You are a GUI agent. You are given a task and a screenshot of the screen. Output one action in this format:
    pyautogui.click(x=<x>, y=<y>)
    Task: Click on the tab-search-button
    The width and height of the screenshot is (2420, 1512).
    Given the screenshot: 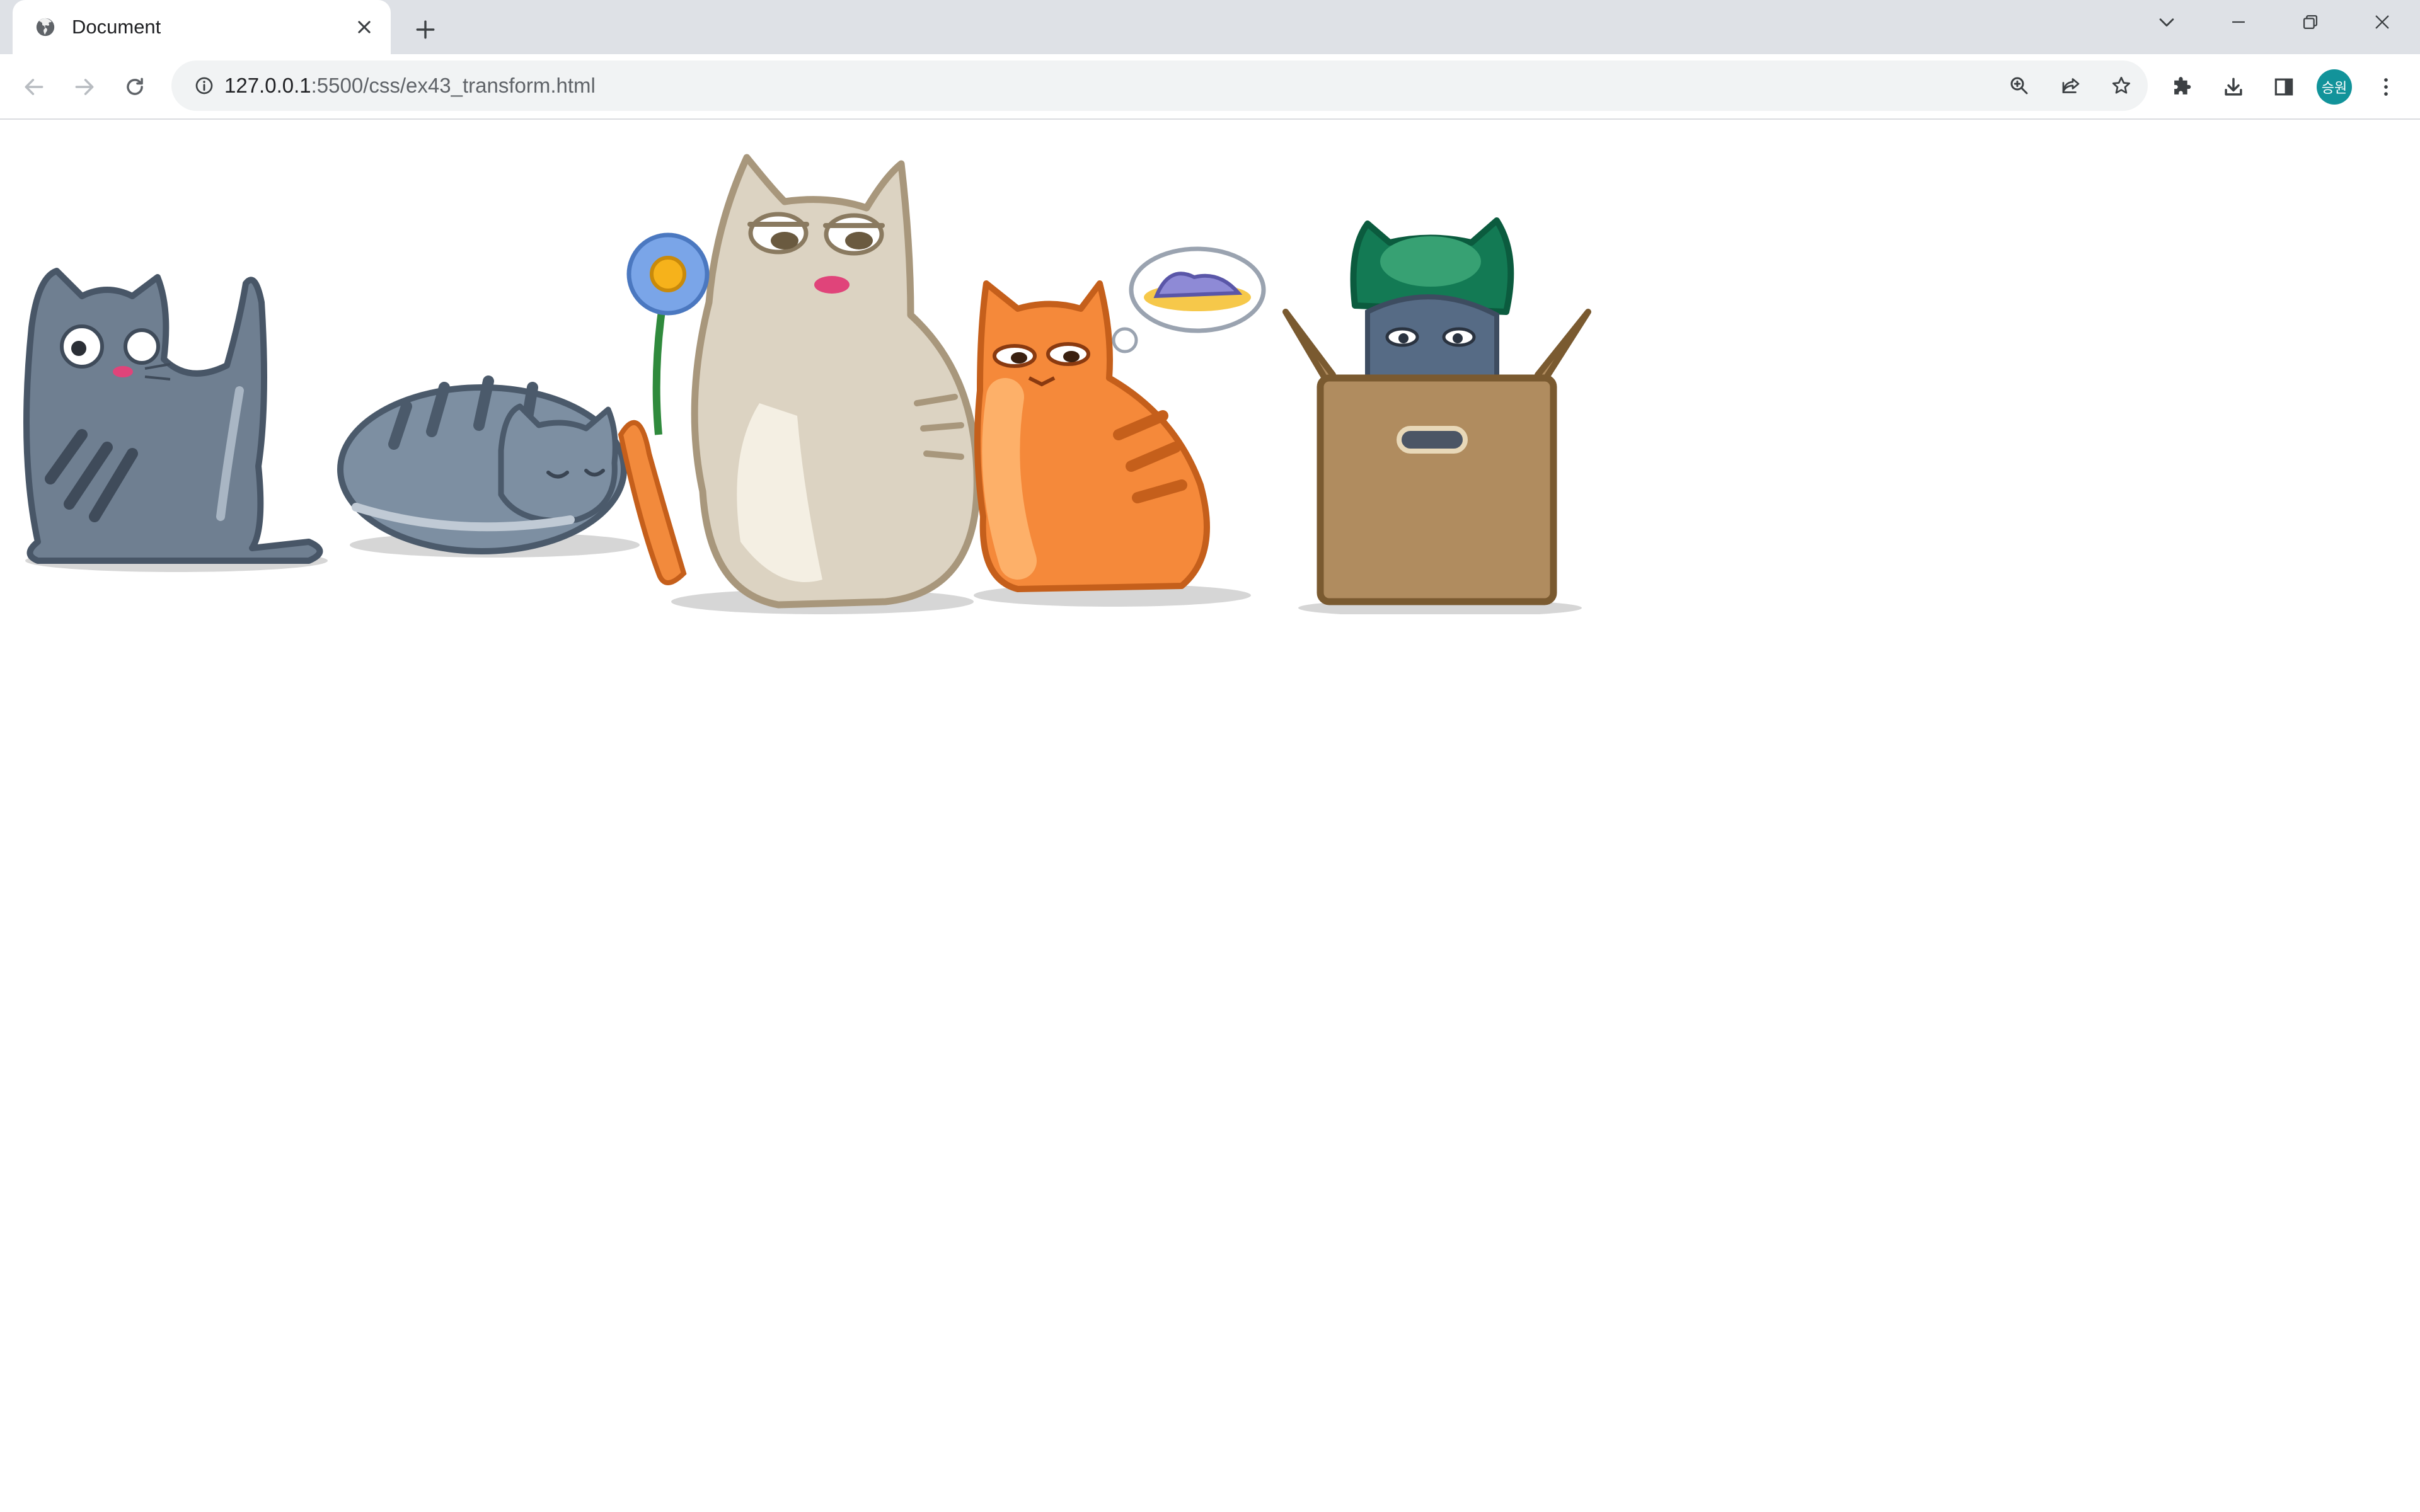 What is the action you would take?
    pyautogui.click(x=2167, y=23)
    